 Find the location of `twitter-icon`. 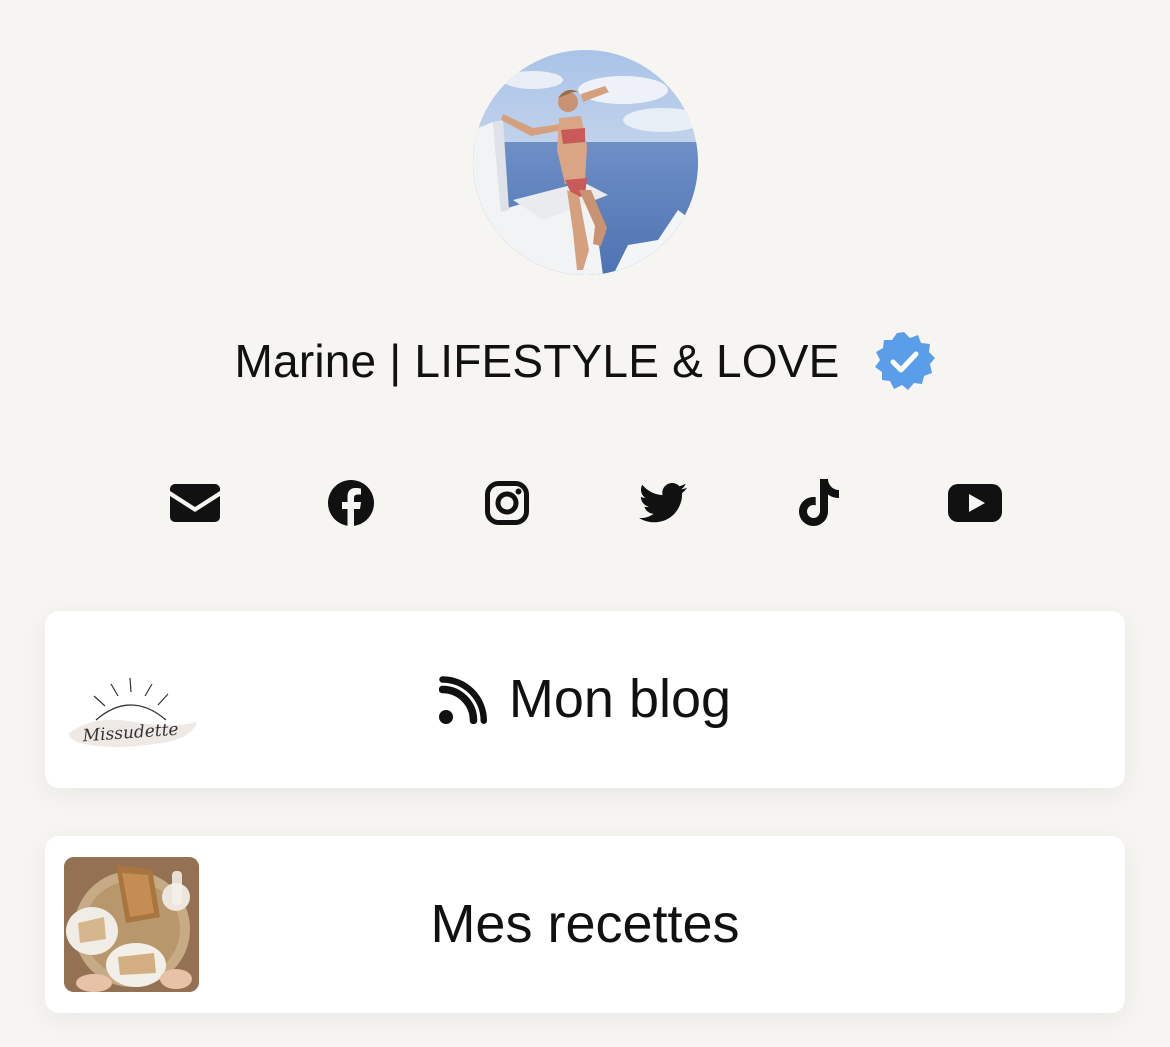

twitter-icon is located at coordinates (663, 503).